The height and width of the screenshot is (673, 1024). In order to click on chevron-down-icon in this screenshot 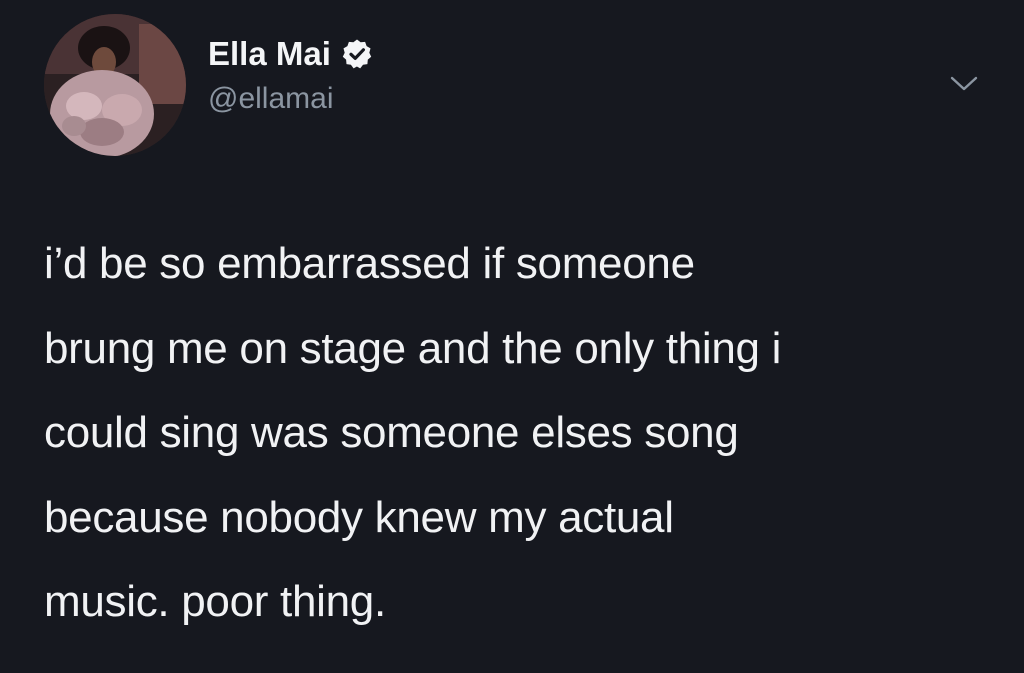, I will do `click(964, 84)`.